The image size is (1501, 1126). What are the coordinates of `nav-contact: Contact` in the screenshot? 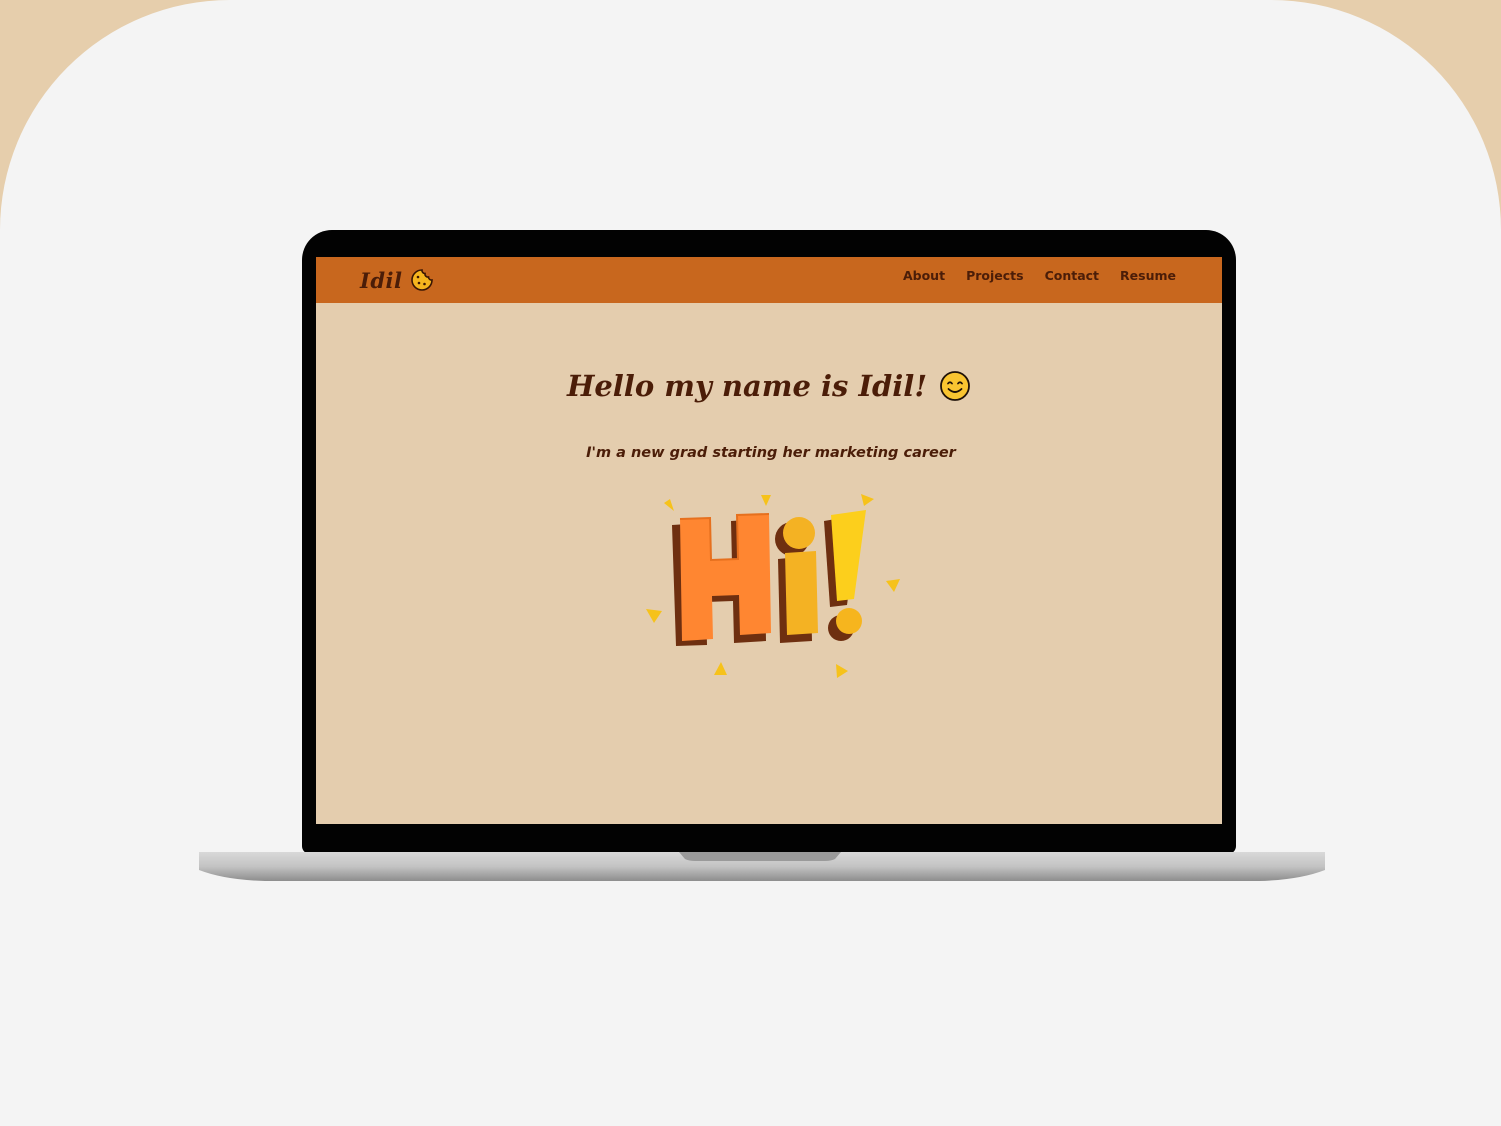 It's located at (1072, 275).